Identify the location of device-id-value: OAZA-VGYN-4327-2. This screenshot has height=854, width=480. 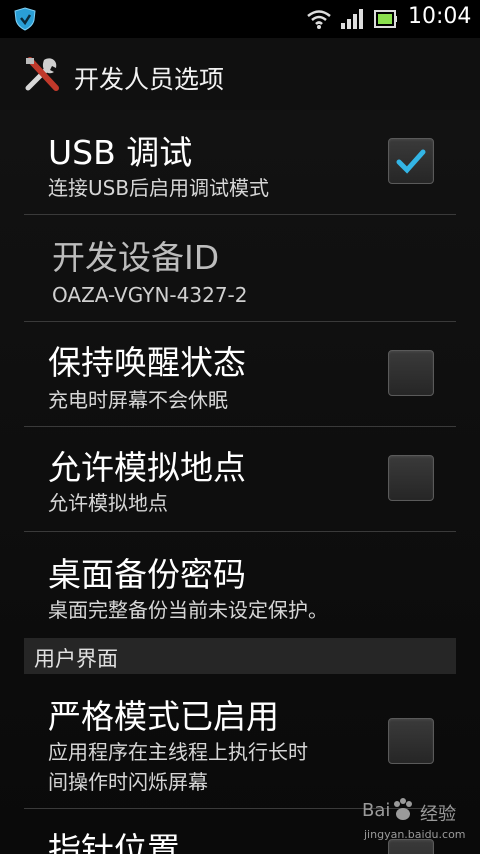
(150, 295).